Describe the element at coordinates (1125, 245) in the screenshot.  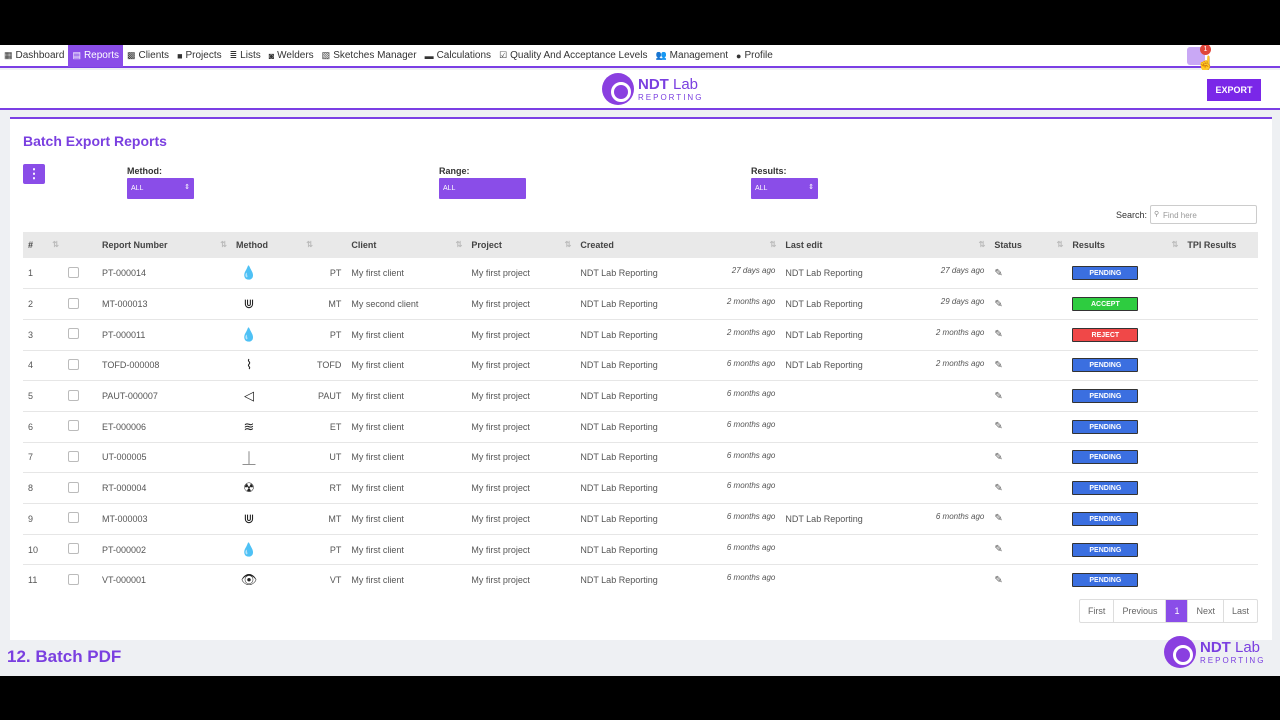
I see `col-results: Results ⇅` at that location.